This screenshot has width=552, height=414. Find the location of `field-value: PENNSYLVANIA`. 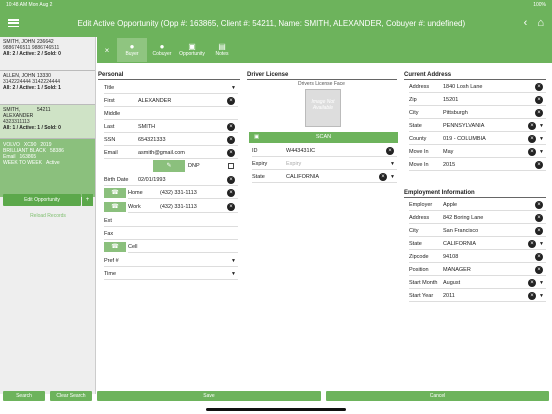

field-value: PENNSYLVANIA is located at coordinates (464, 125).